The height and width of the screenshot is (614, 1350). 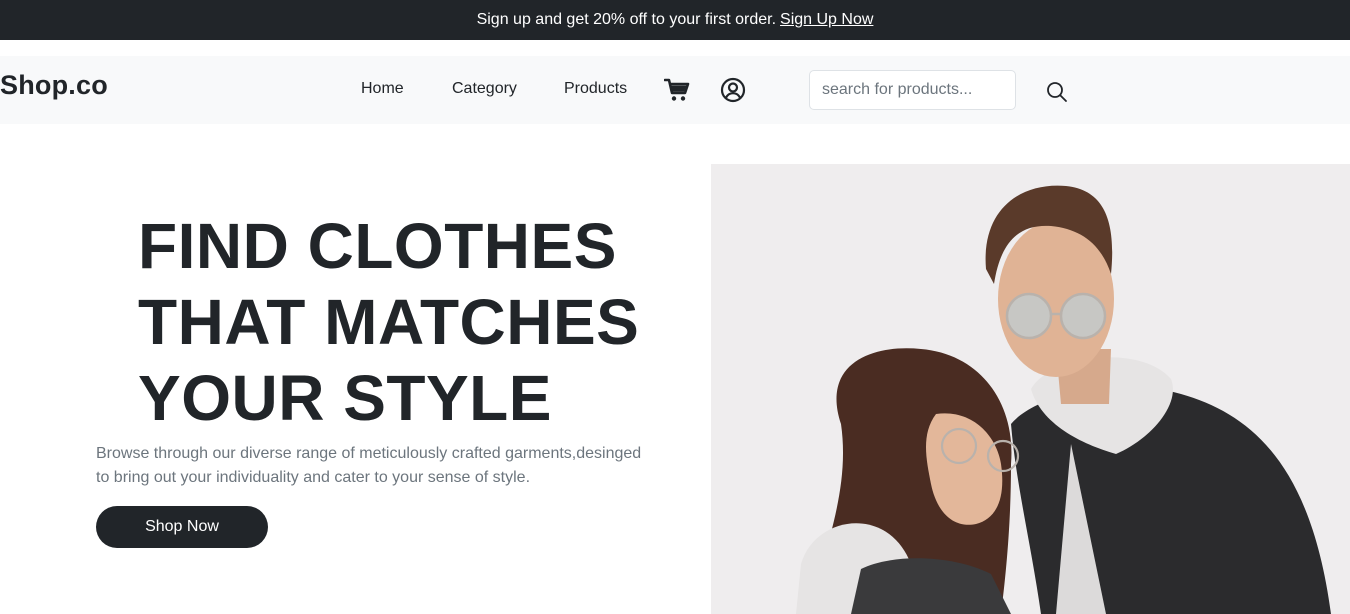 I want to click on navbar: Shop.co Home Category Products, so click(x=675, y=90).